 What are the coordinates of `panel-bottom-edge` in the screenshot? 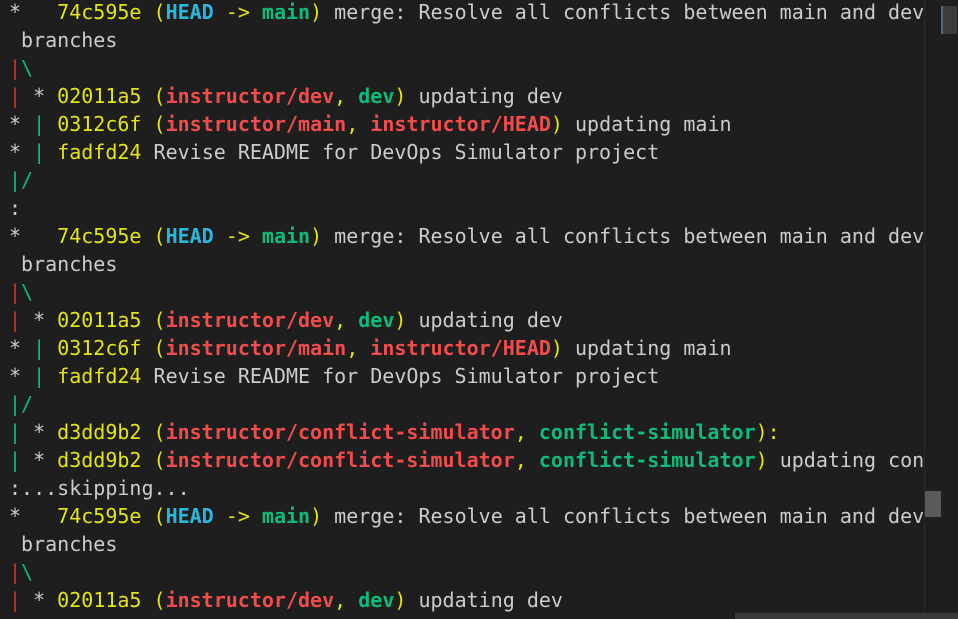 It's located at (846, 616).